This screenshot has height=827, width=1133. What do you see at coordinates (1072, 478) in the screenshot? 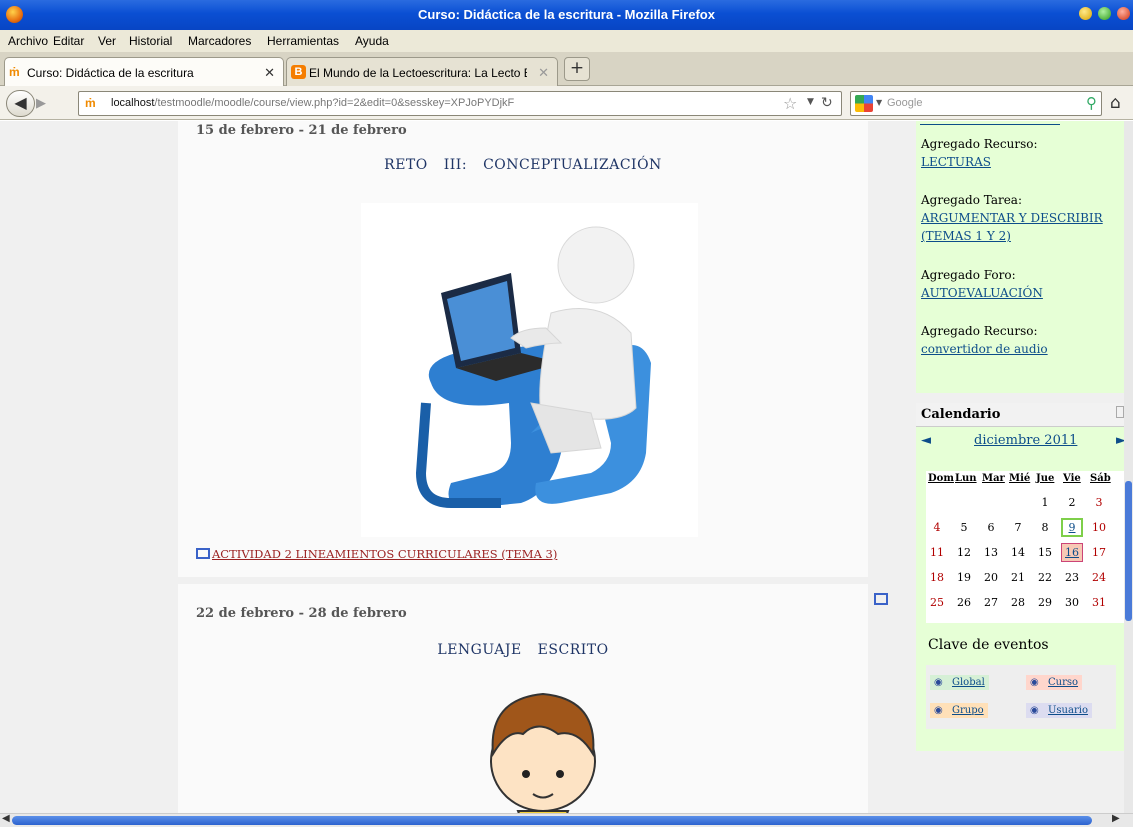
I see `calendar-day-of-week: Vie` at bounding box center [1072, 478].